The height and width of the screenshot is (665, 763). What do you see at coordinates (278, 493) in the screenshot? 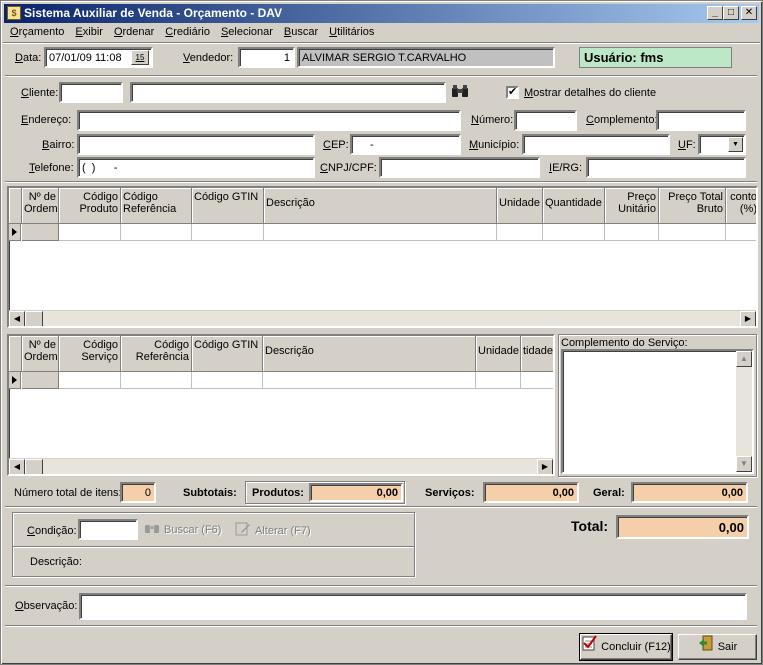
I see `produtos-label: Produtos:` at bounding box center [278, 493].